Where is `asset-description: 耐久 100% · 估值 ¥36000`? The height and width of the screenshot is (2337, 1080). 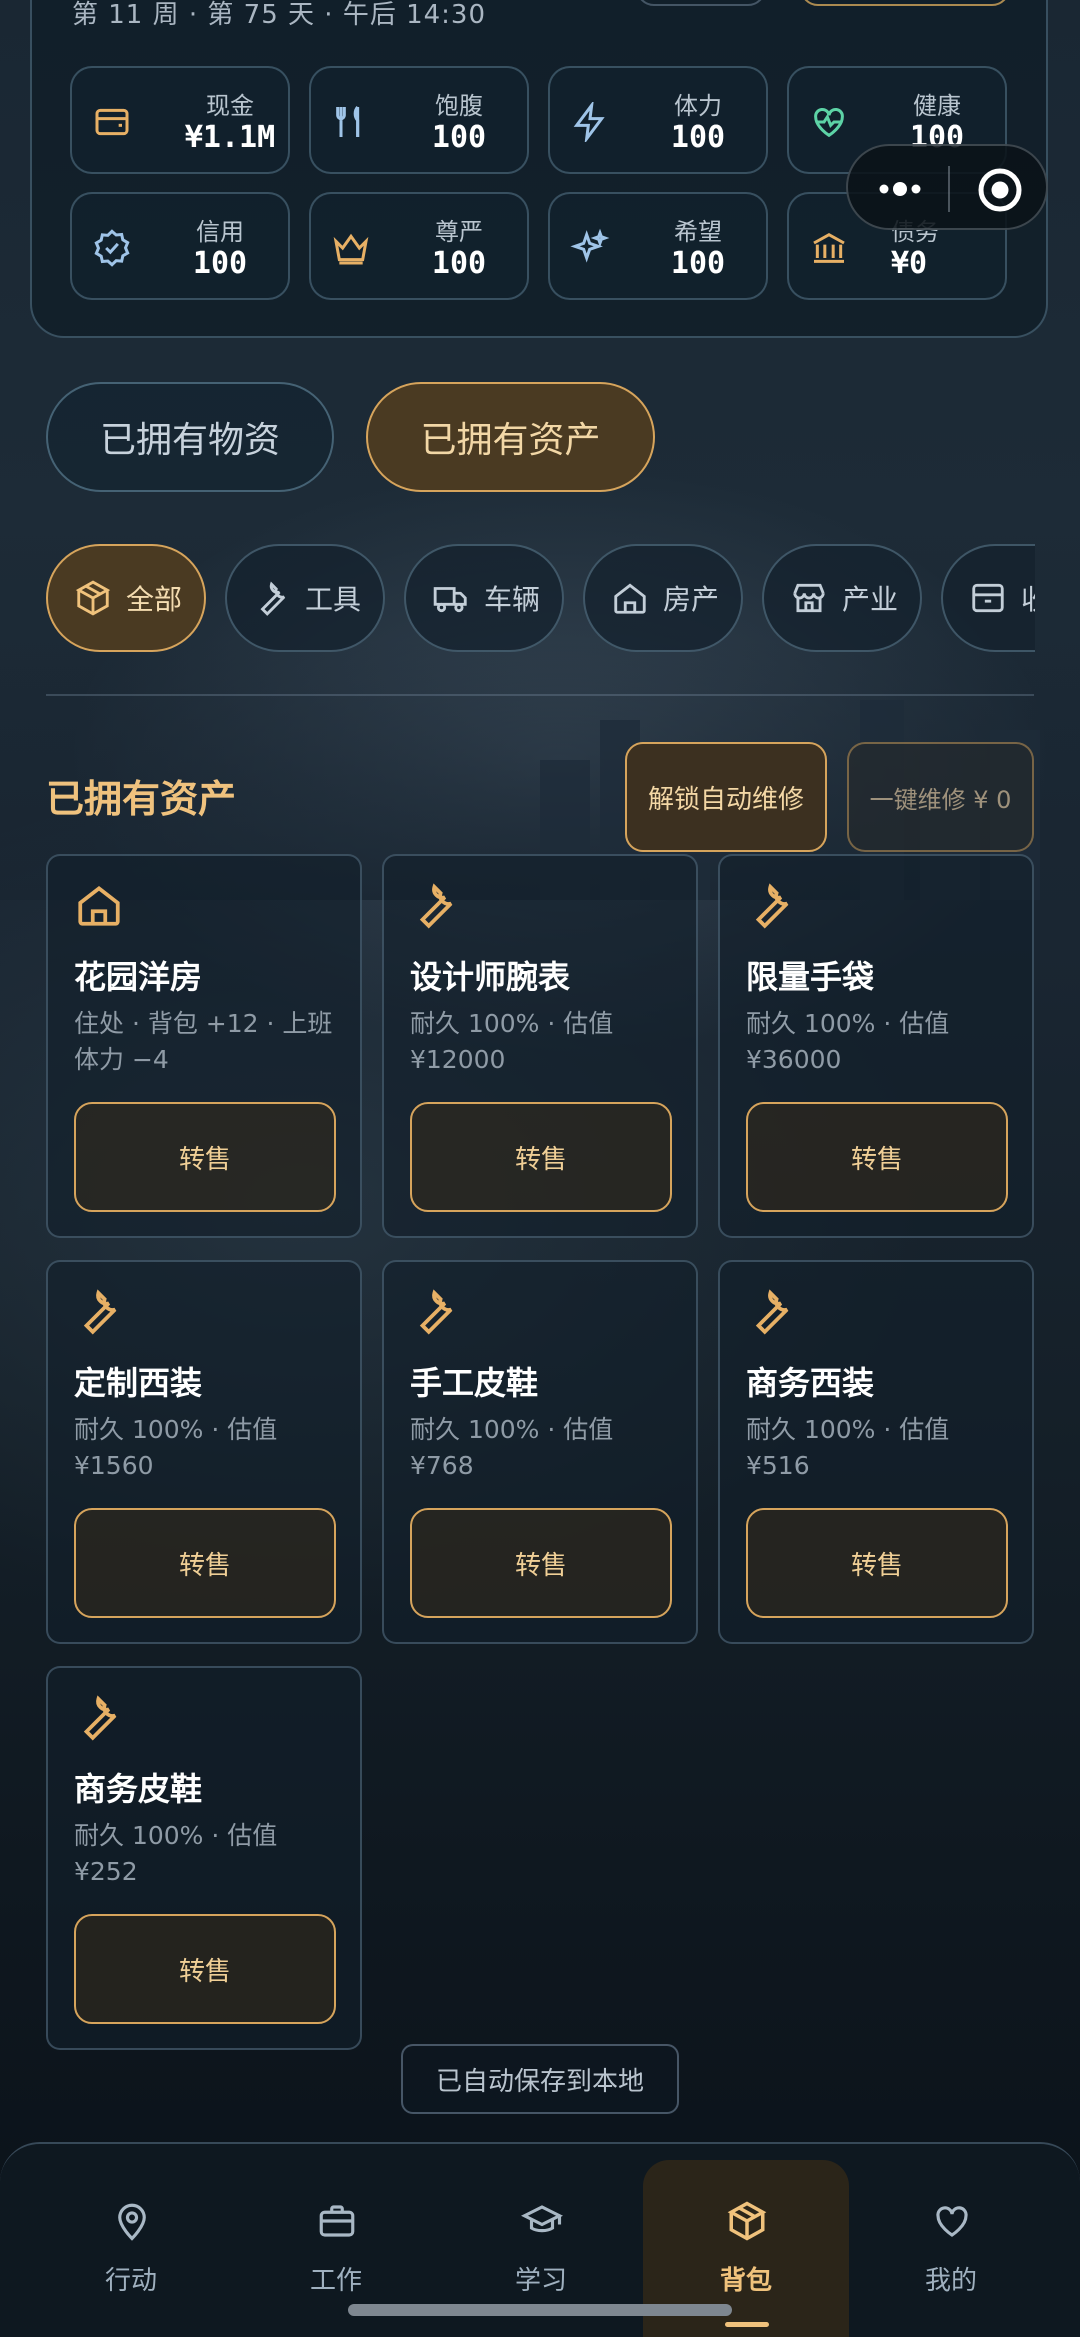
asset-description: 耐久 100% · 估值 ¥36000 is located at coordinates (848, 1041).